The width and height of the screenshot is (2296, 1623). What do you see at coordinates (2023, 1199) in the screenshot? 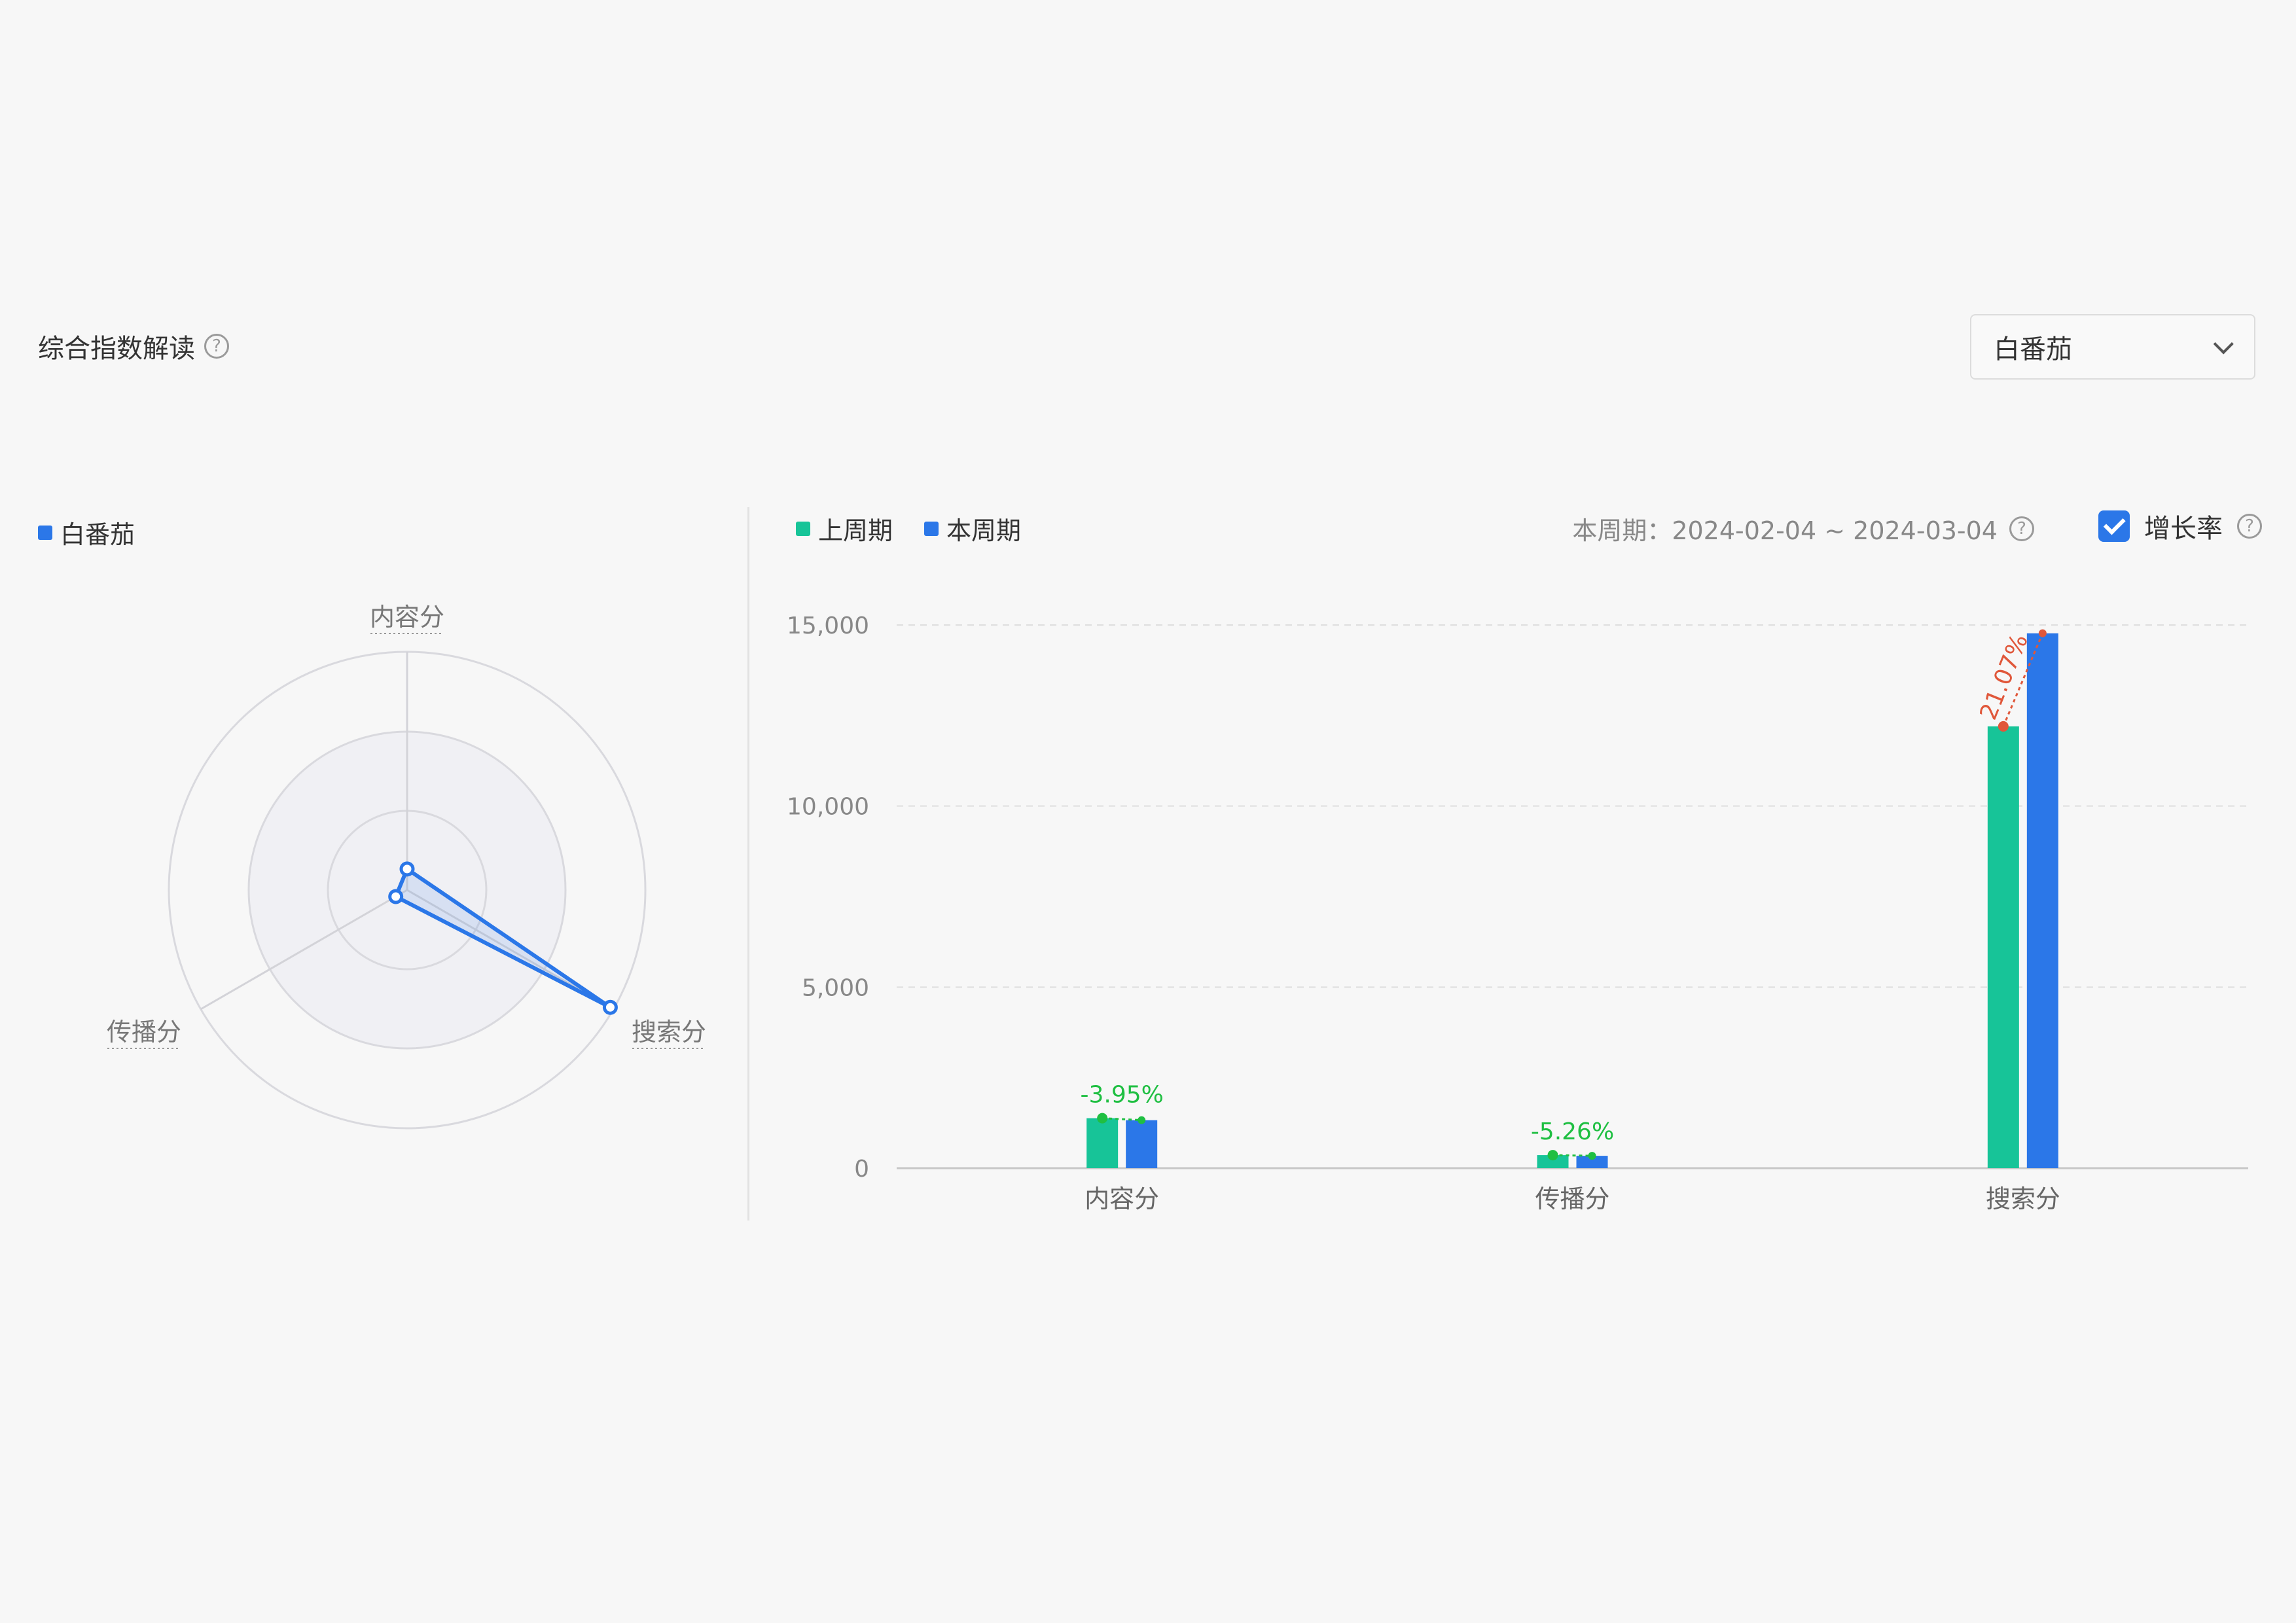
I see `x-tick-label: 搜索分` at bounding box center [2023, 1199].